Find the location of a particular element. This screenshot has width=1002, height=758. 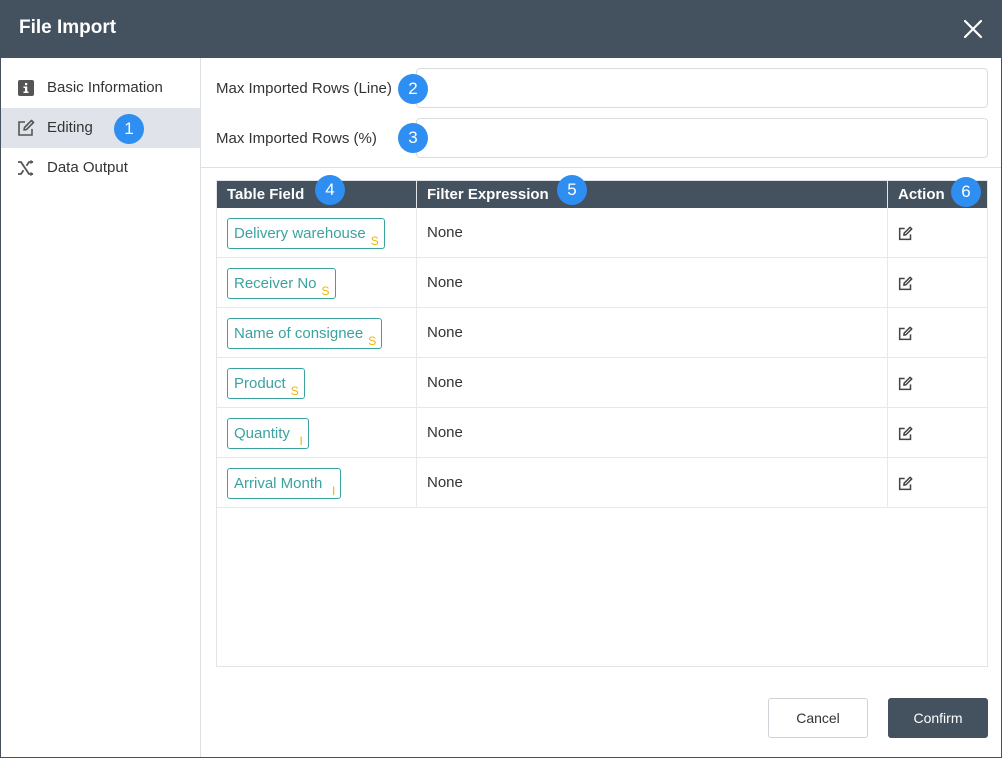

table-row: Receiver No S None is located at coordinates (602, 283).